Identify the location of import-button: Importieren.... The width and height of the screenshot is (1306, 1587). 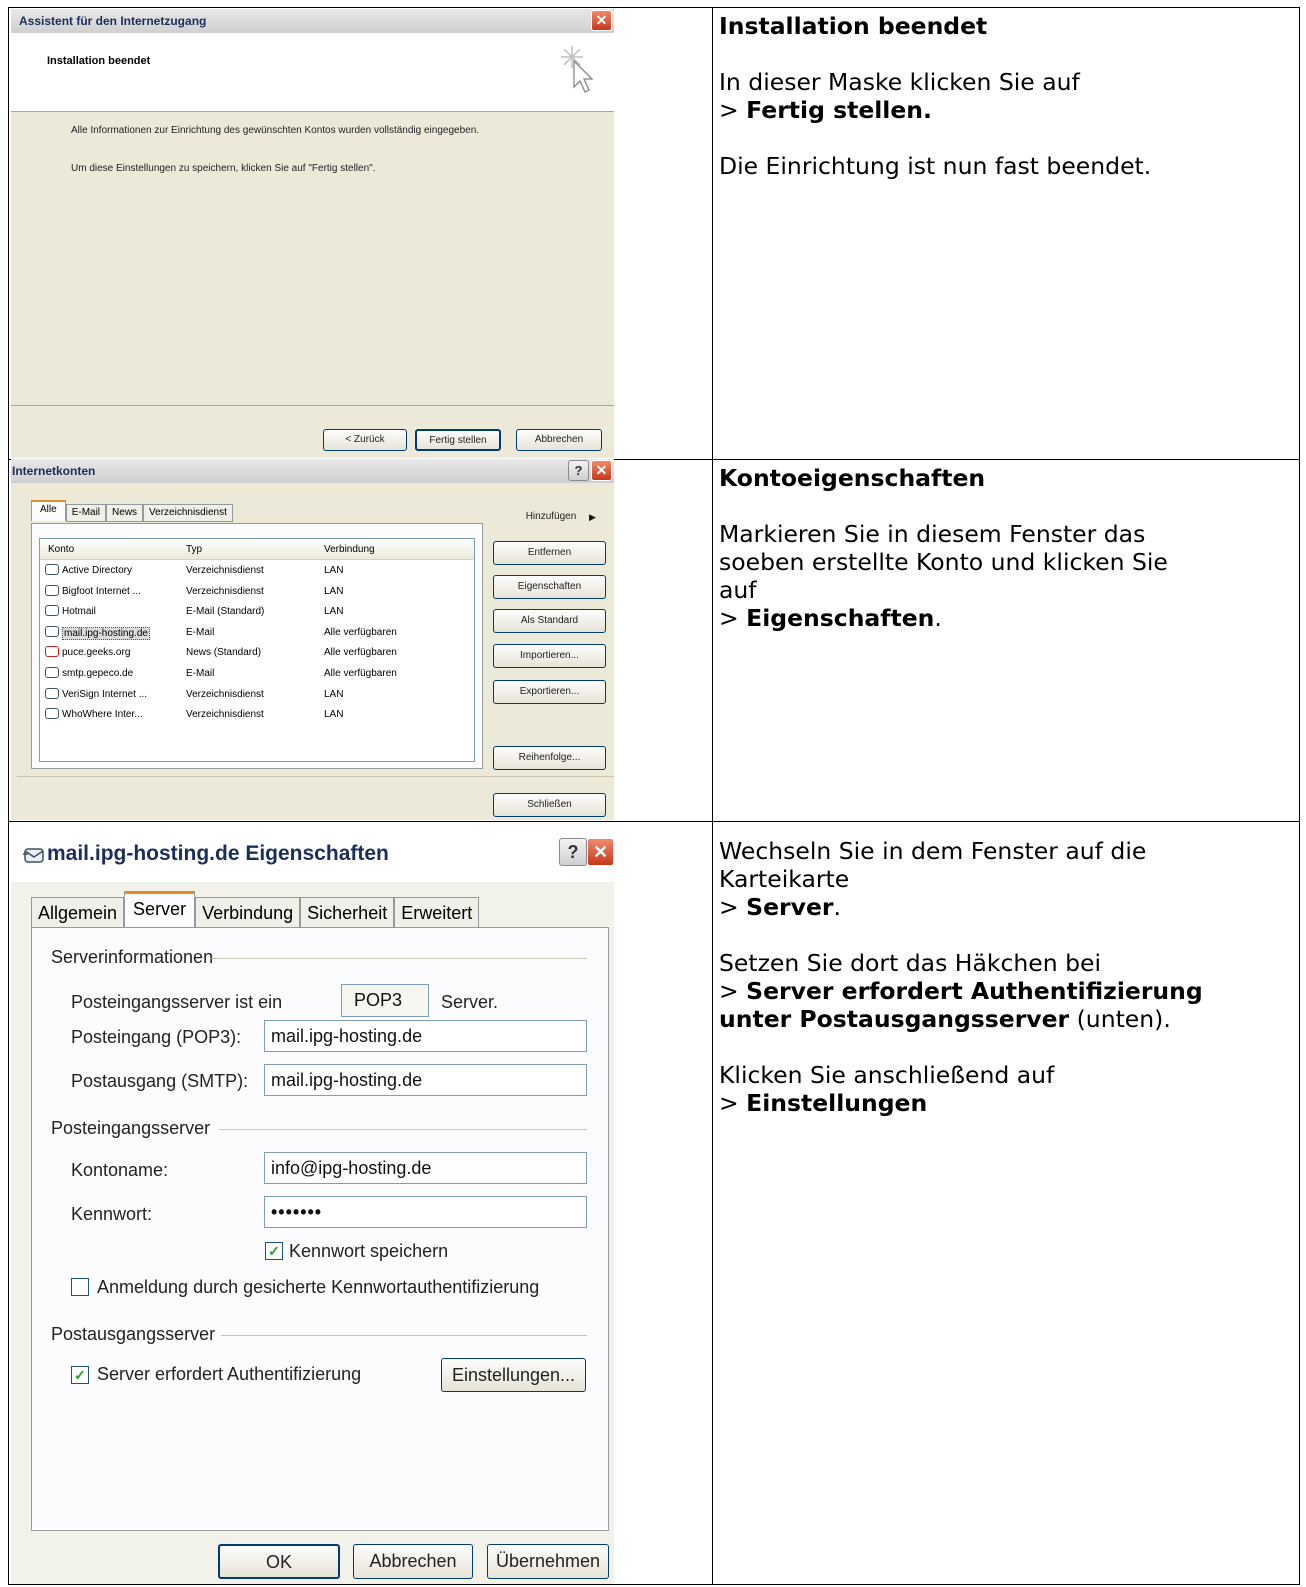
(549, 656).